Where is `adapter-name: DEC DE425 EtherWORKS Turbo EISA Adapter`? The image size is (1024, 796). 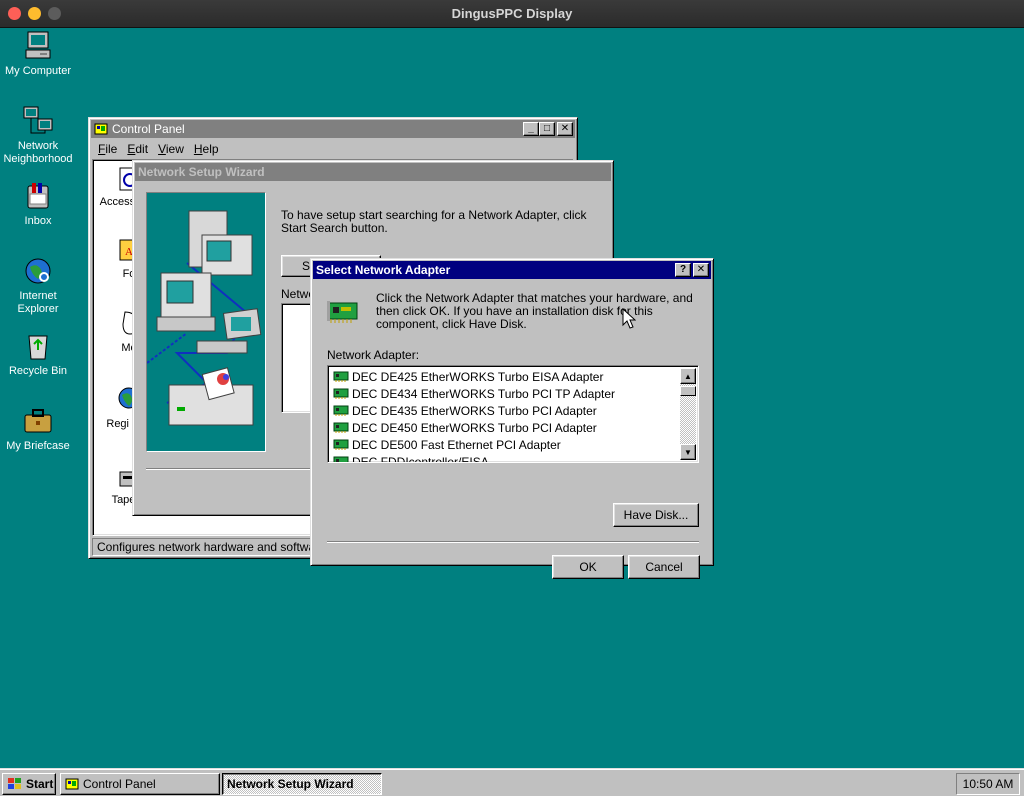 adapter-name: DEC DE425 EtherWORKS Turbo EISA Adapter is located at coordinates (478, 376).